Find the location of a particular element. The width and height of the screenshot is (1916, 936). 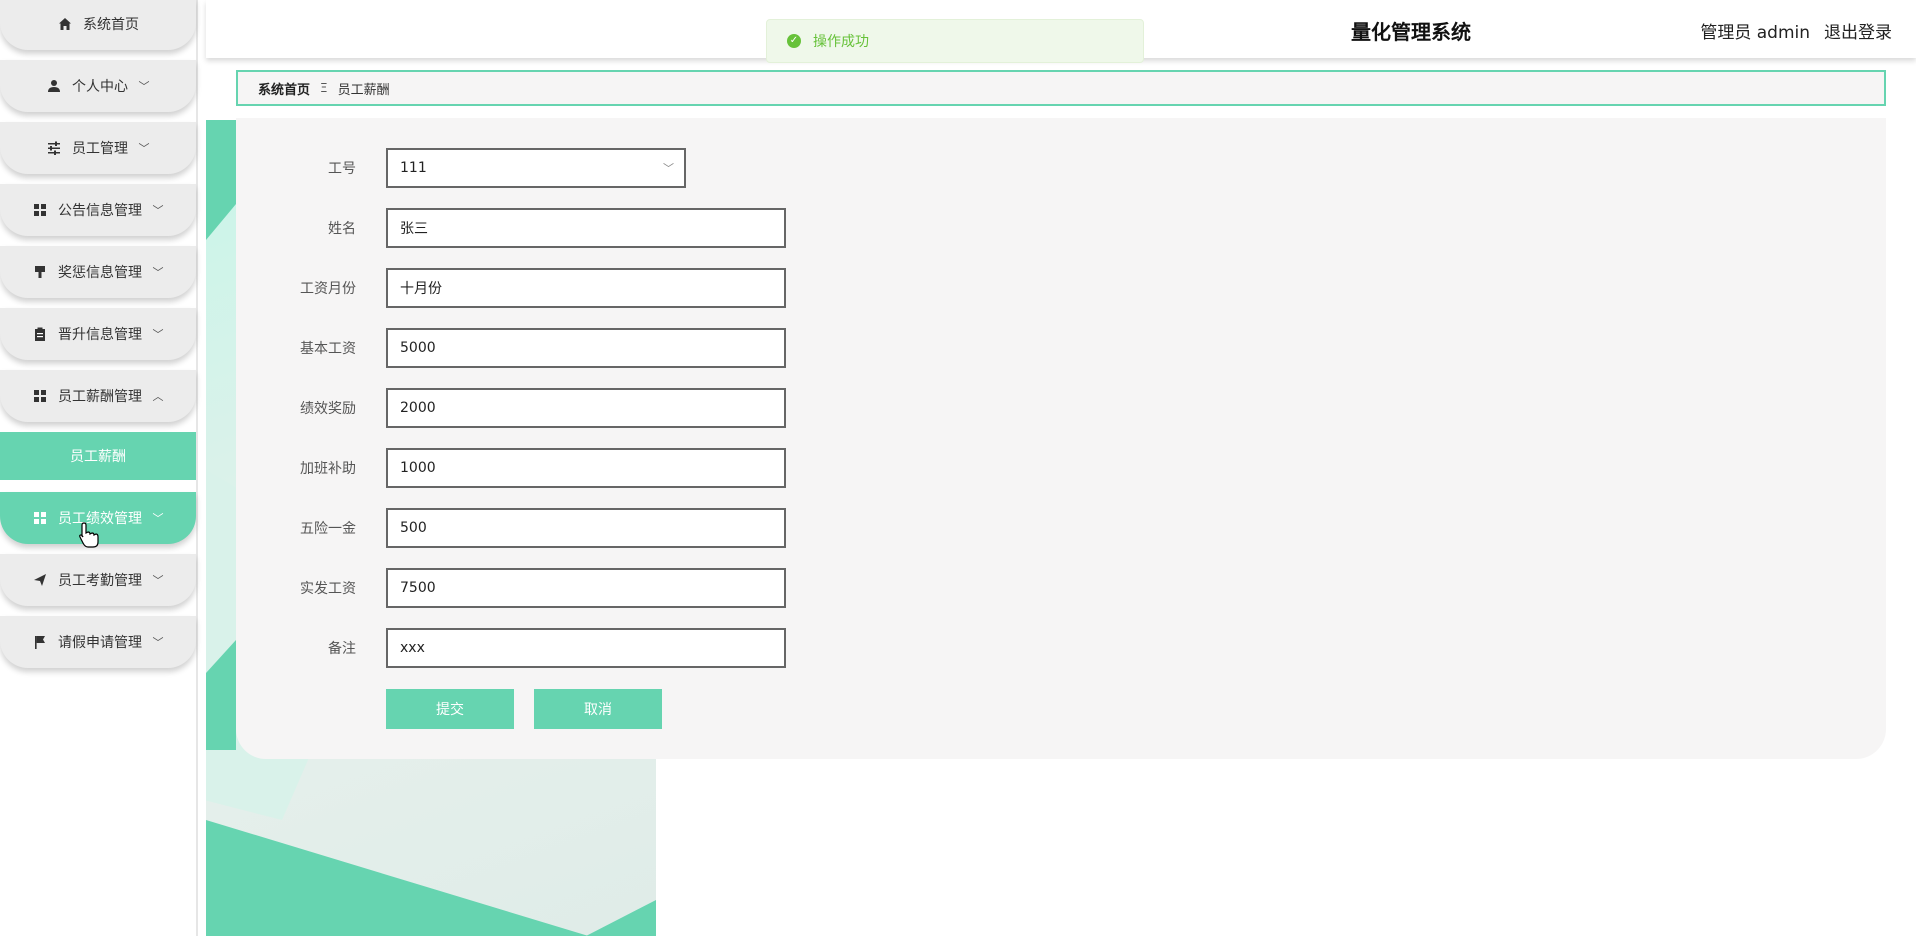

base-salary-input: 5000 is located at coordinates (586, 348).